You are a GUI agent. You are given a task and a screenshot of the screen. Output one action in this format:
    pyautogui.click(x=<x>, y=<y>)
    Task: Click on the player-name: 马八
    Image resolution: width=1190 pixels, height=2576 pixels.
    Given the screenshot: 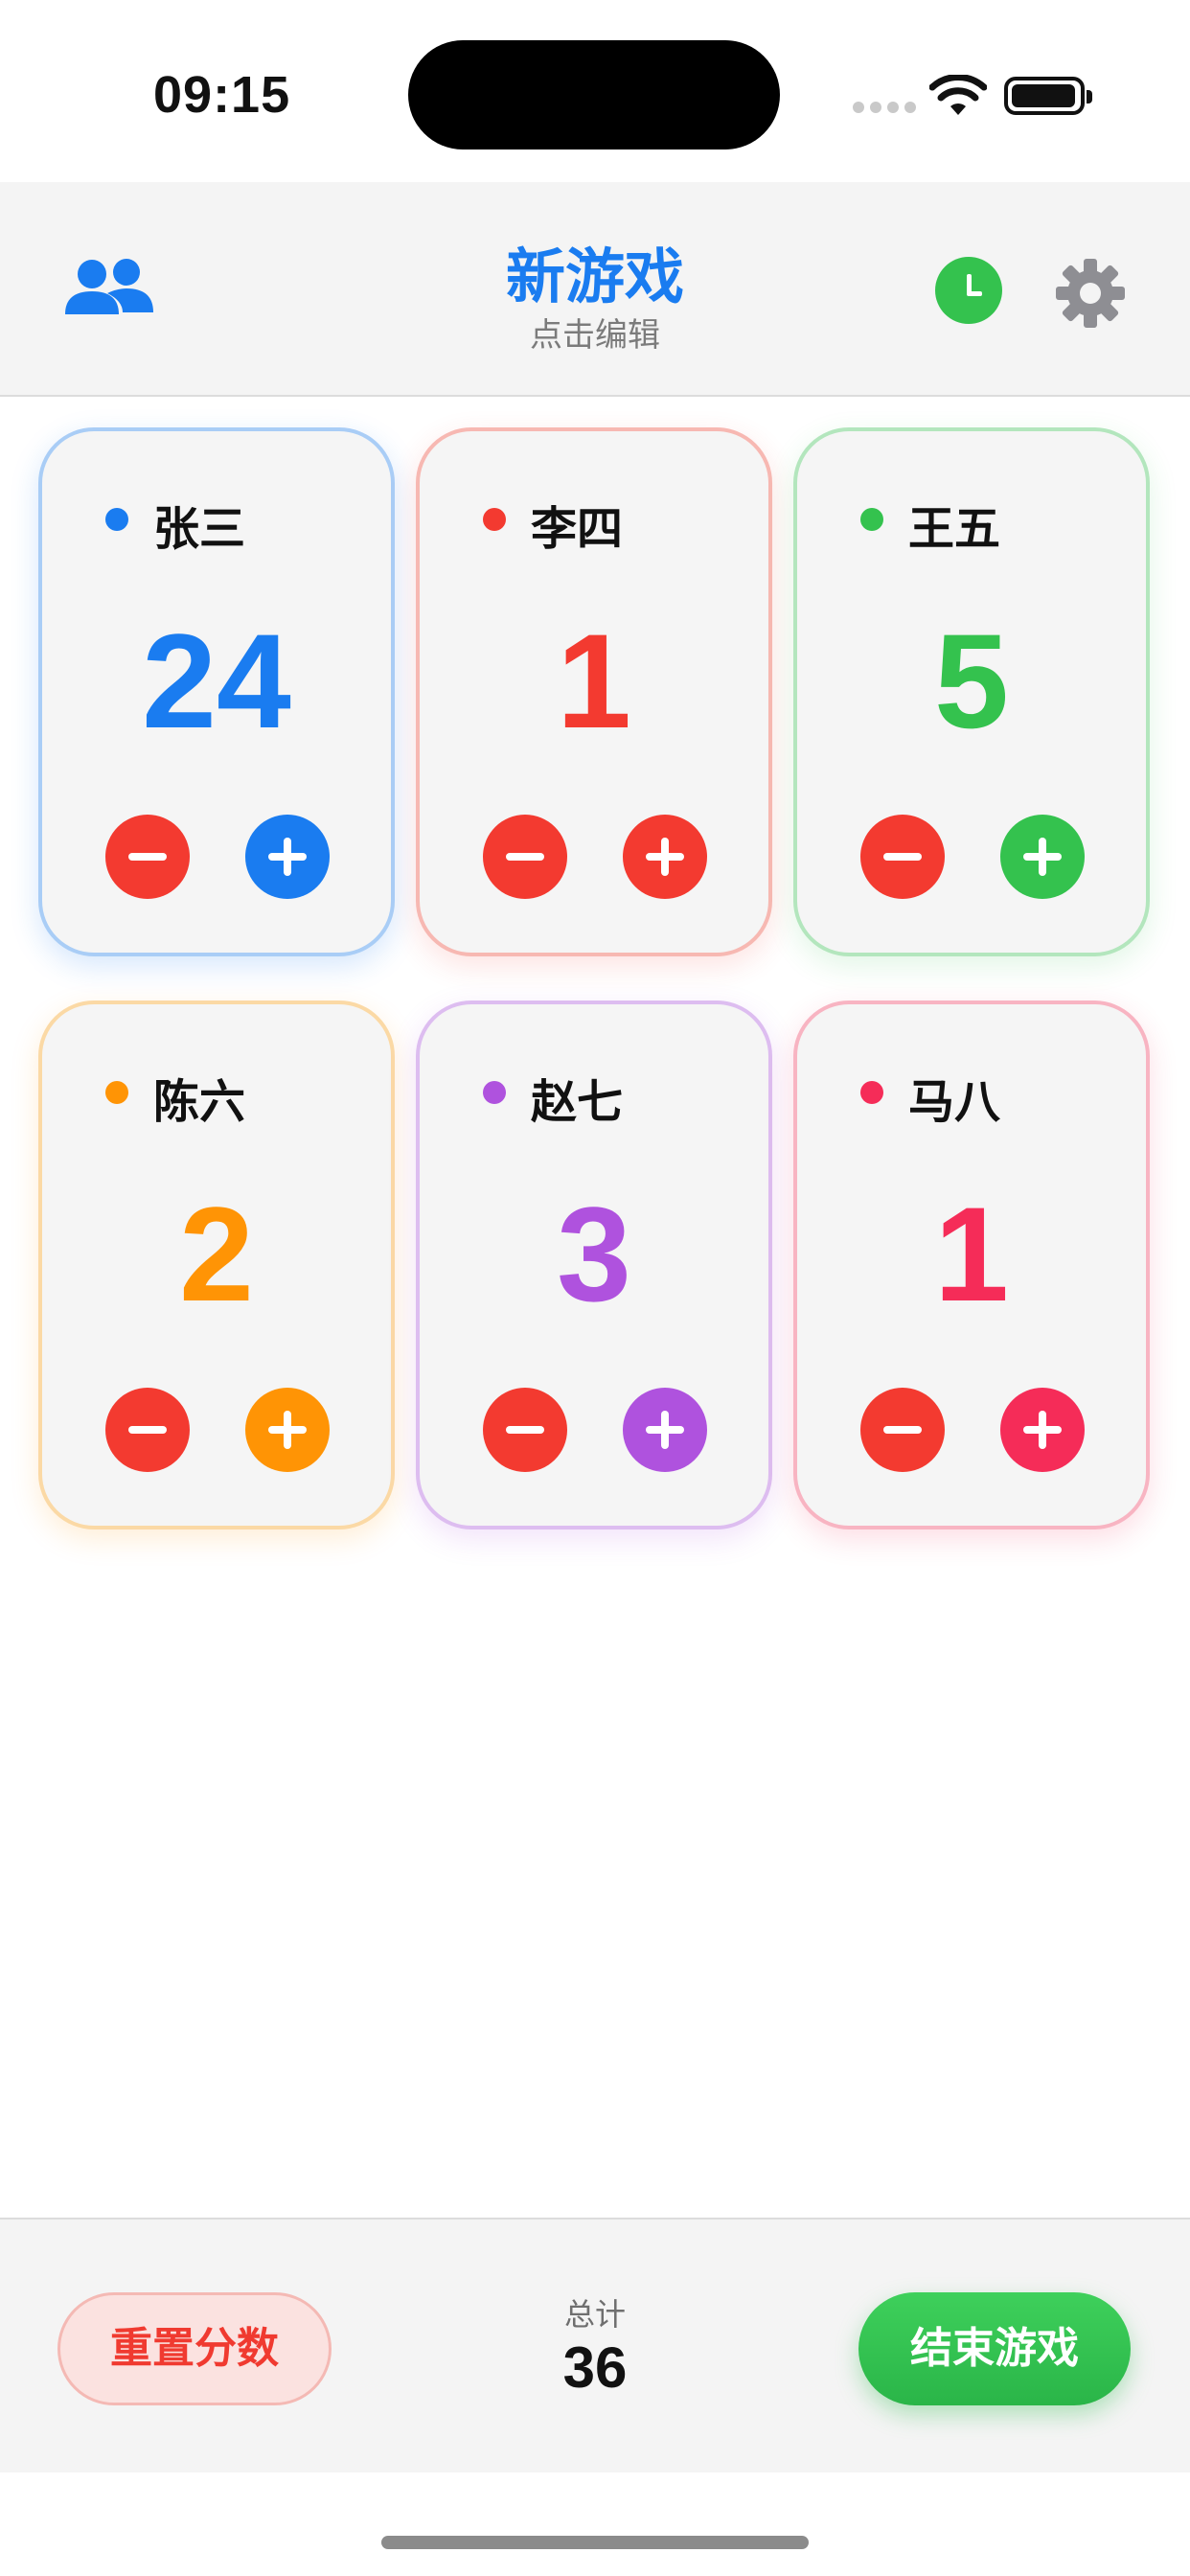 What is the action you would take?
    pyautogui.click(x=954, y=1097)
    